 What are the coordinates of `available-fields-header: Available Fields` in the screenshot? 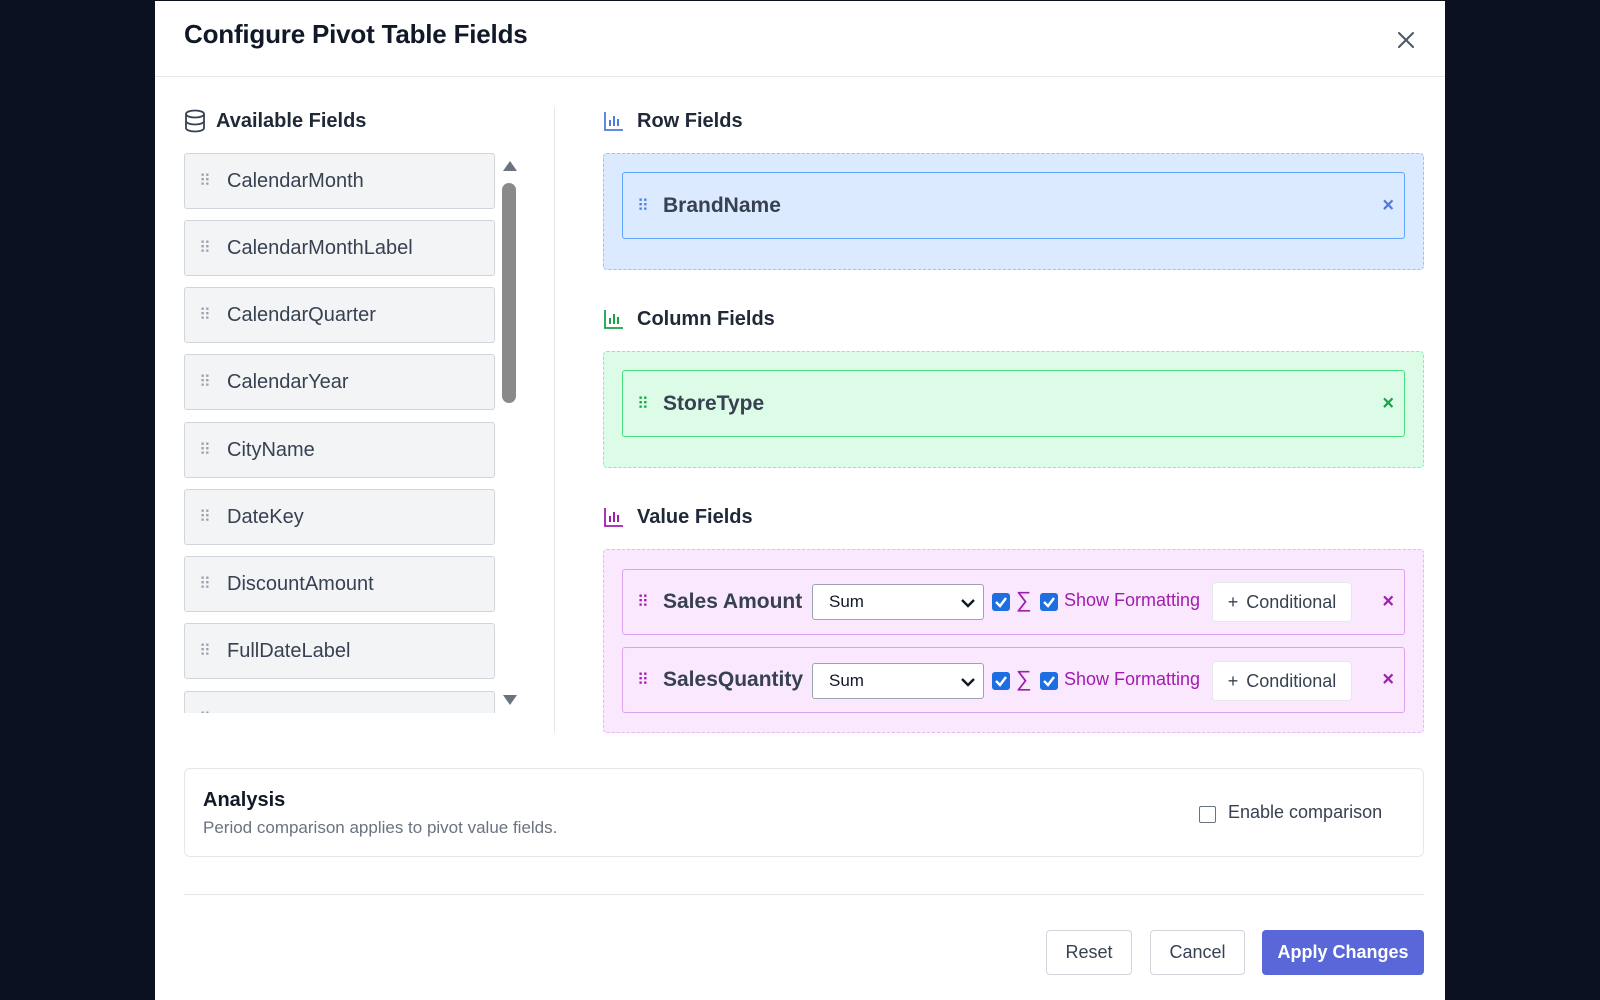 It's located at (275, 121).